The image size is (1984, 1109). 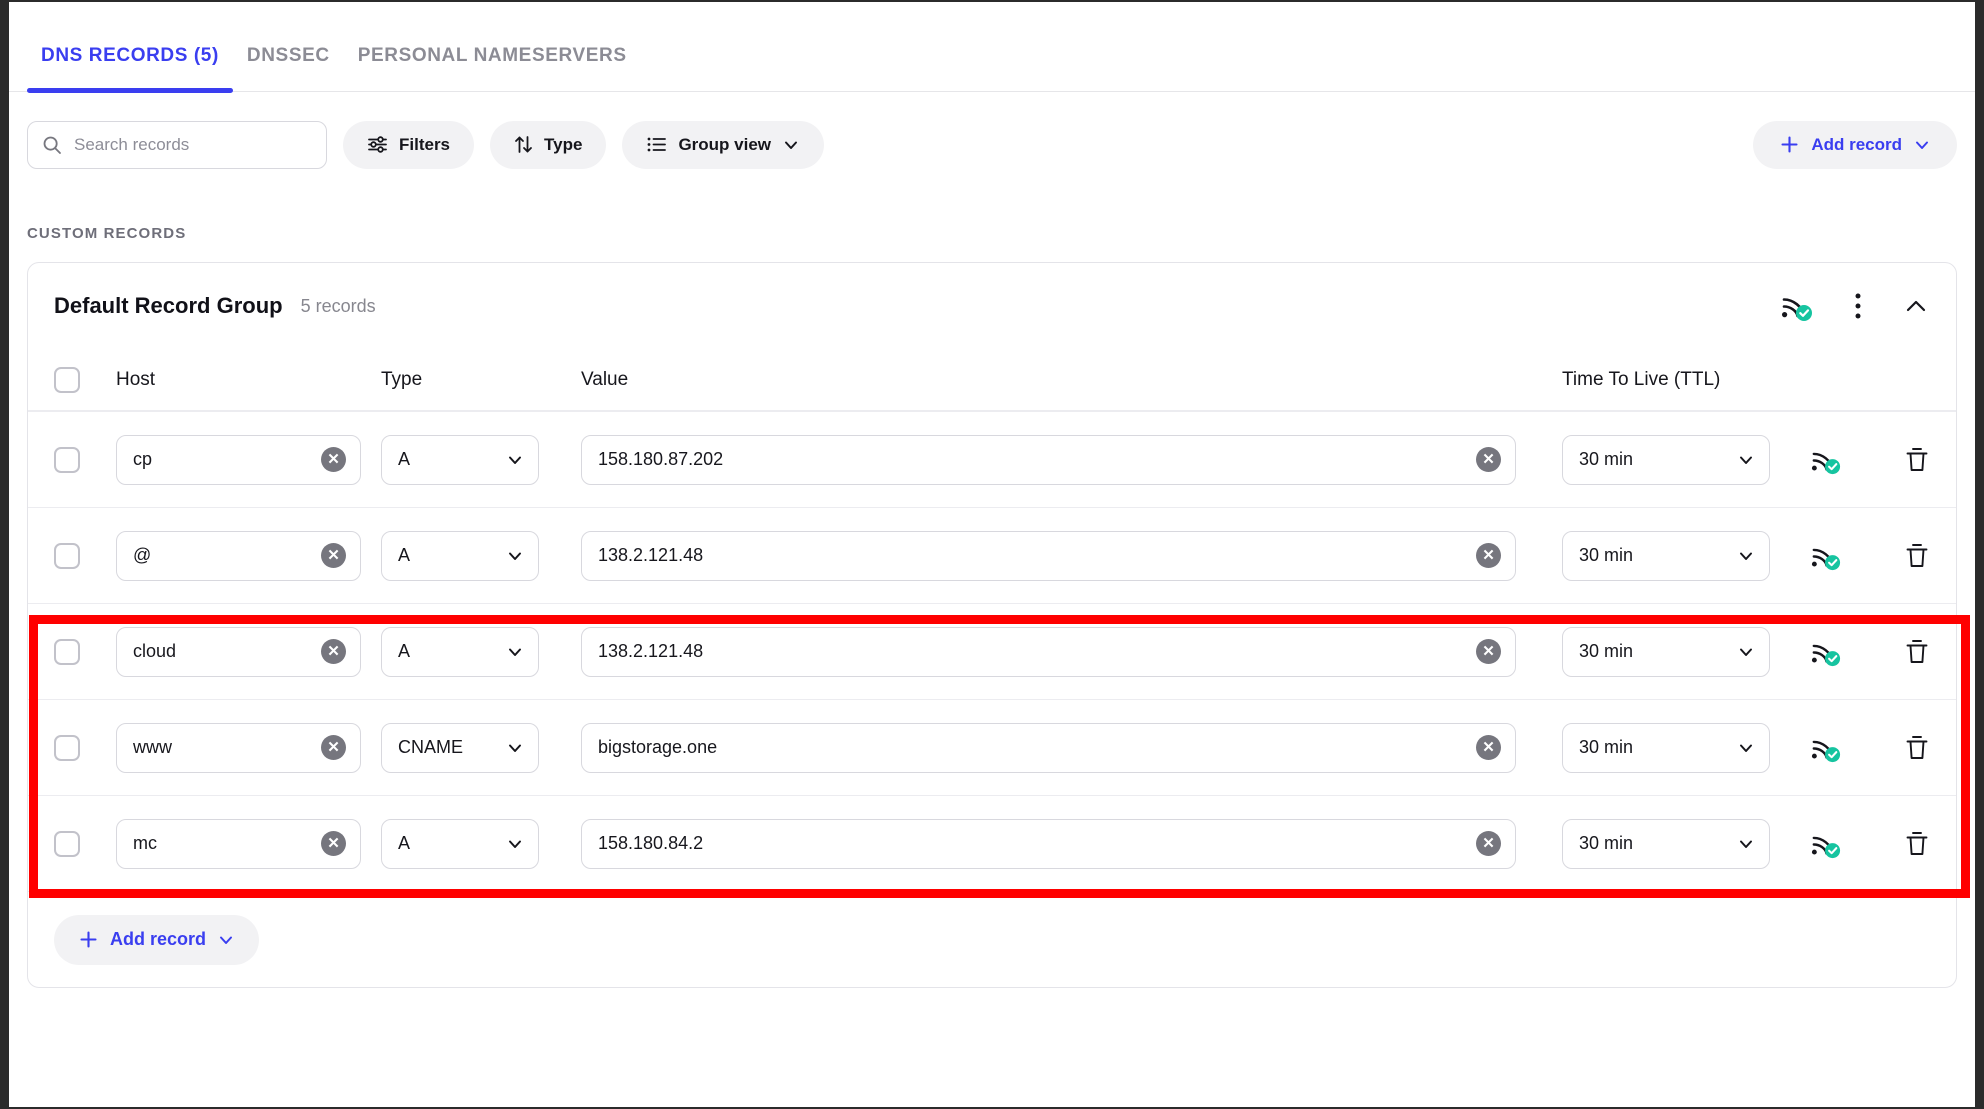 I want to click on host-value: @, so click(x=142, y=555).